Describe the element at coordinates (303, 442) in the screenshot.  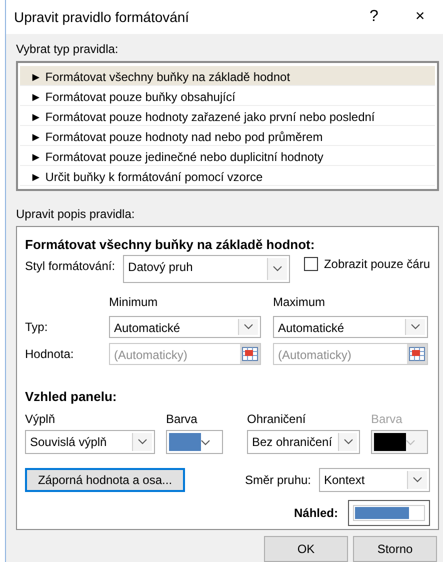
I see `dropdown: Bez ohraničení` at that location.